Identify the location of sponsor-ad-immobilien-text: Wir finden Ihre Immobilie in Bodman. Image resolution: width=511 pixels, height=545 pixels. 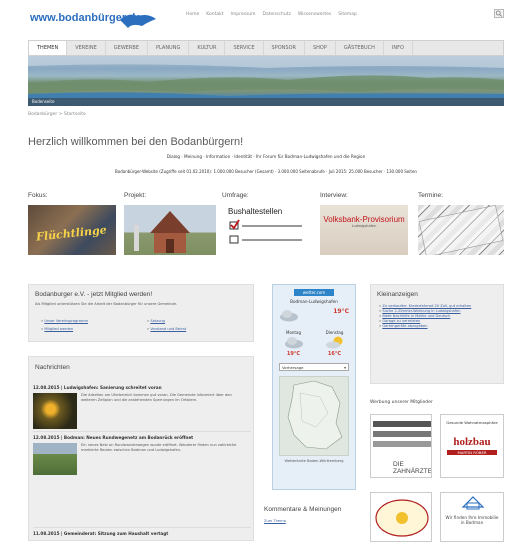
(472, 520).